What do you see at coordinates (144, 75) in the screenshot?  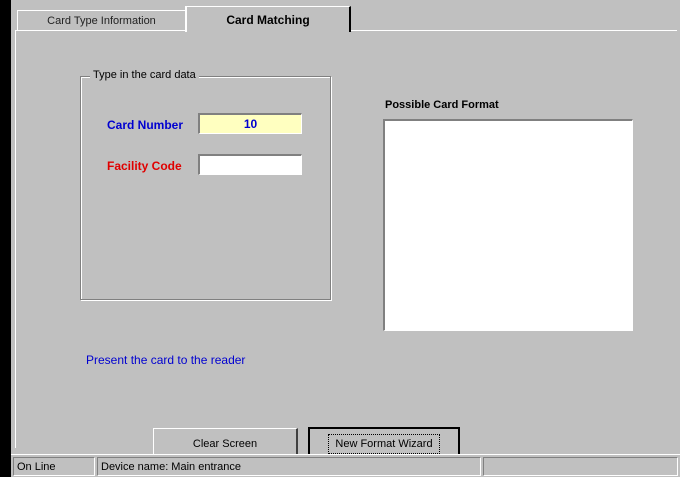 I see `group-legend: Type in the card data` at bounding box center [144, 75].